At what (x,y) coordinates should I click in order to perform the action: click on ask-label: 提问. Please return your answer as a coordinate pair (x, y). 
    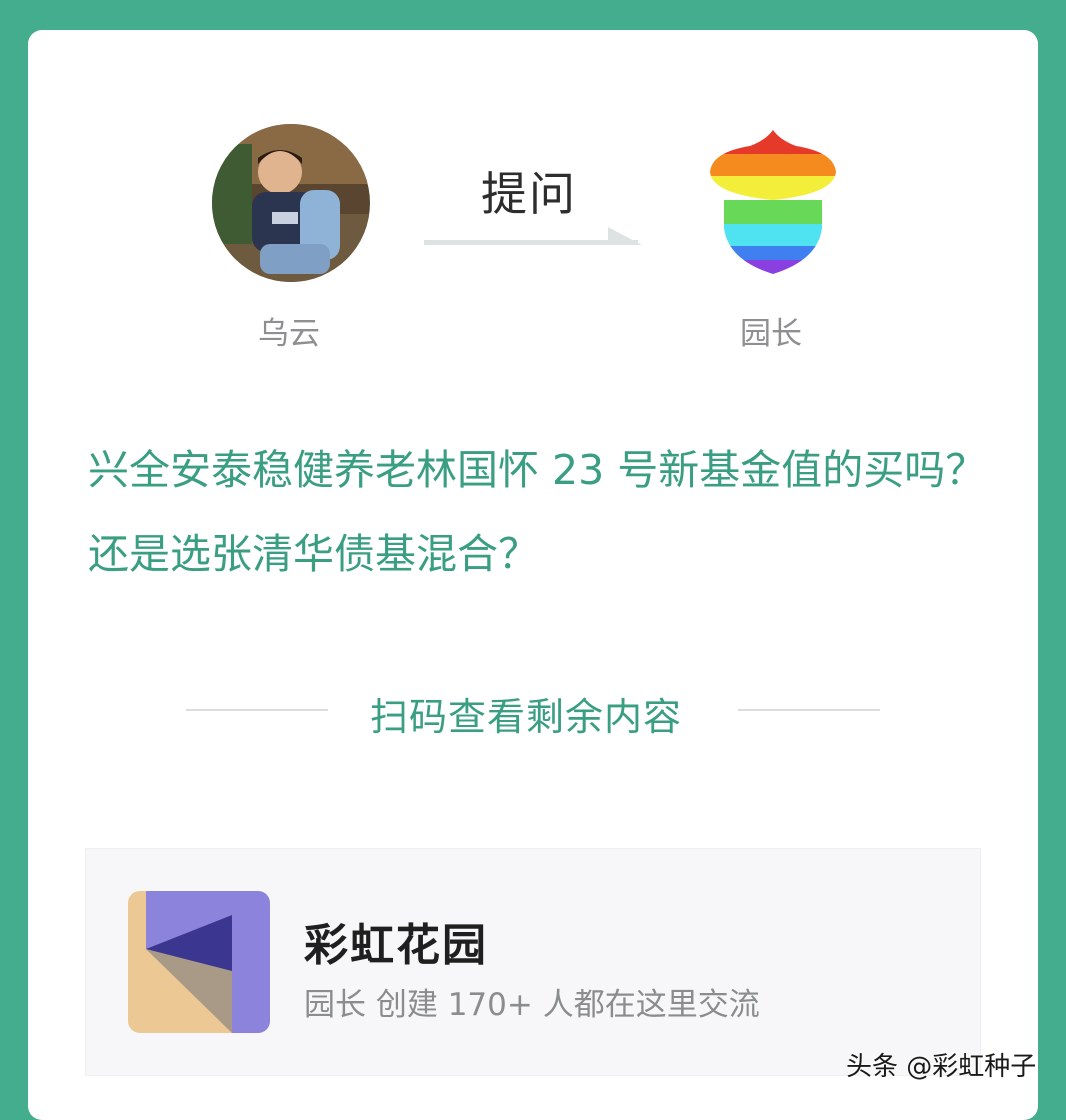
    Looking at the image, I should click on (529, 194).